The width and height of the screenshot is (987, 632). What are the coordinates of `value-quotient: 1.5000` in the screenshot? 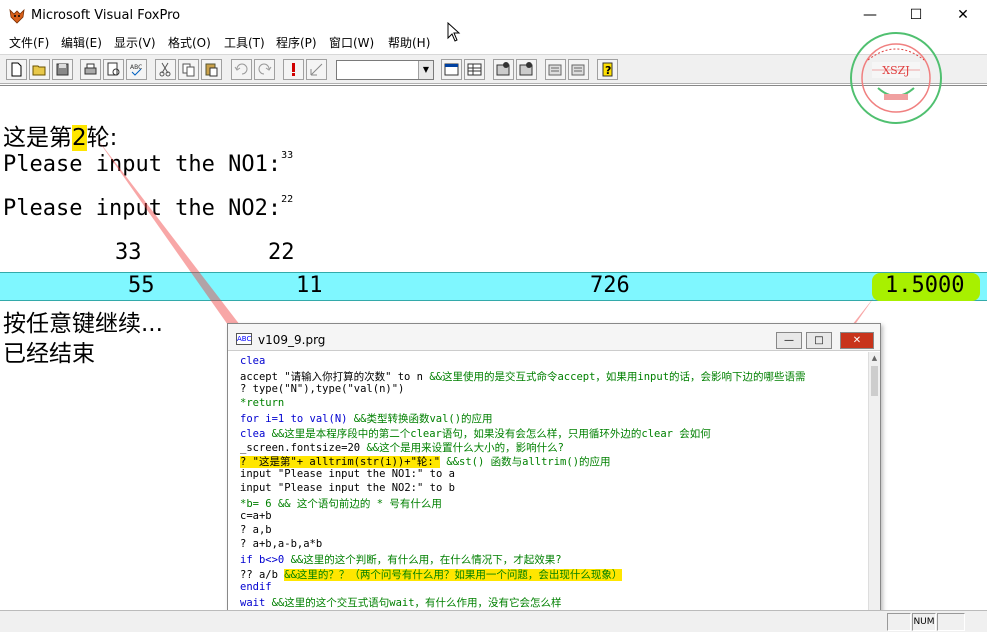 It's located at (925, 285).